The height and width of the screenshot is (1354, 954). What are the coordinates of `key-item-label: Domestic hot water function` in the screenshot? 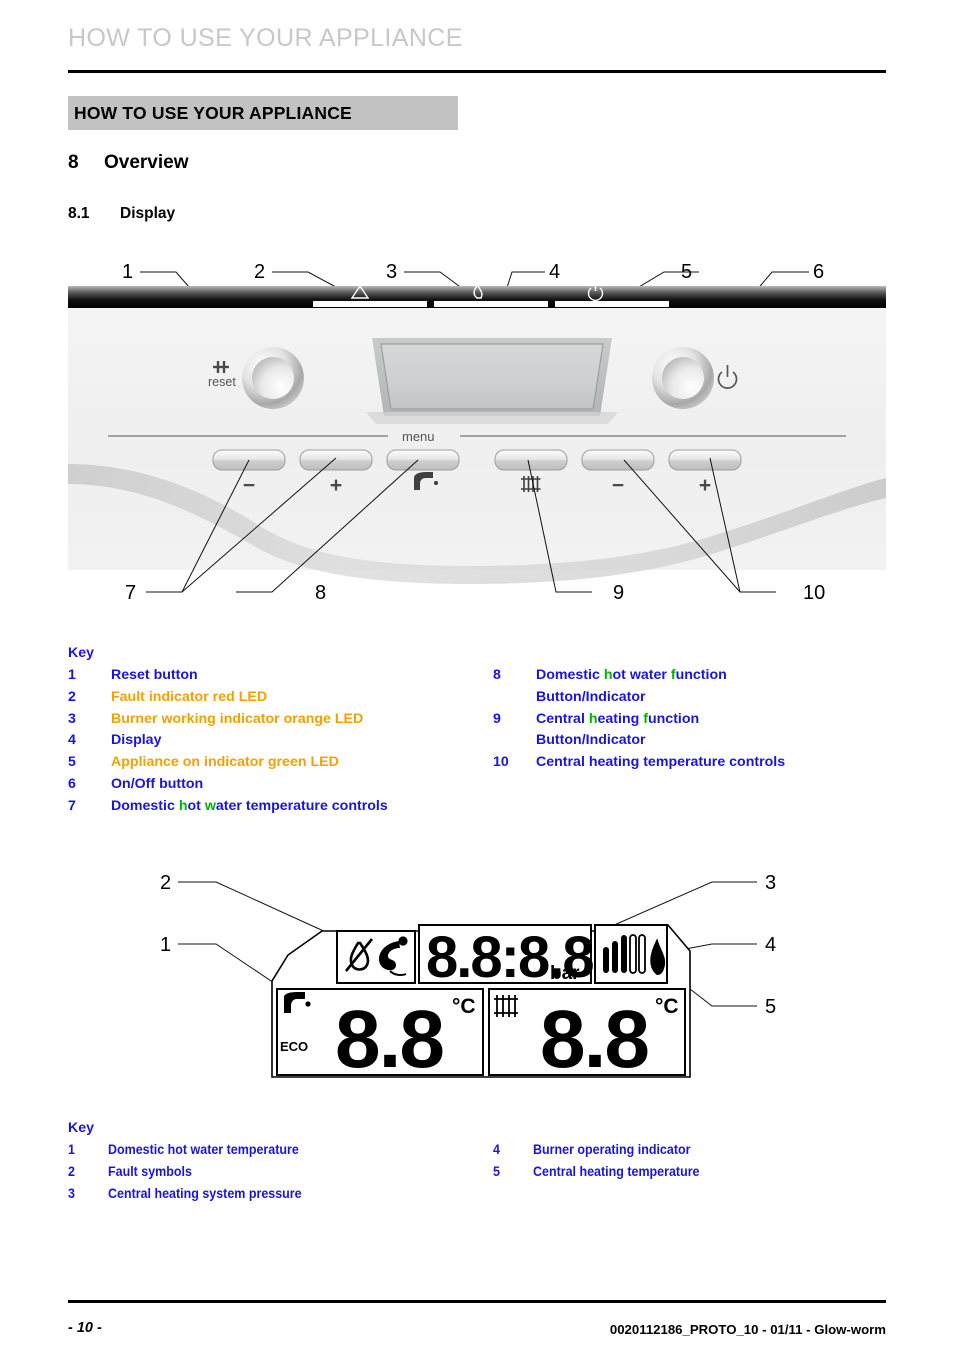 It's located at (631, 675).